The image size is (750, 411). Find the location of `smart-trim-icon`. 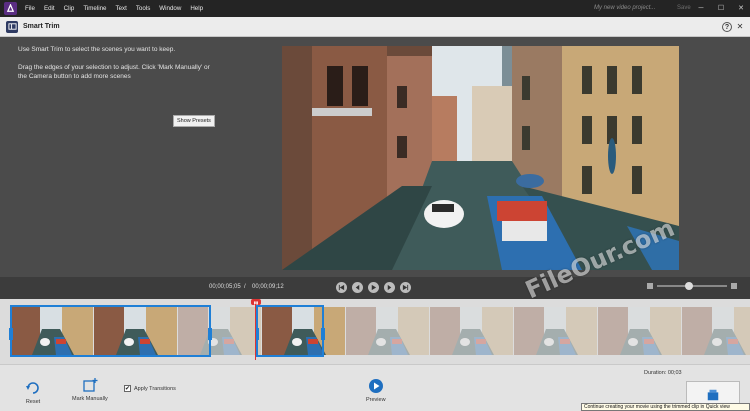

smart-trim-icon is located at coordinates (12, 26).